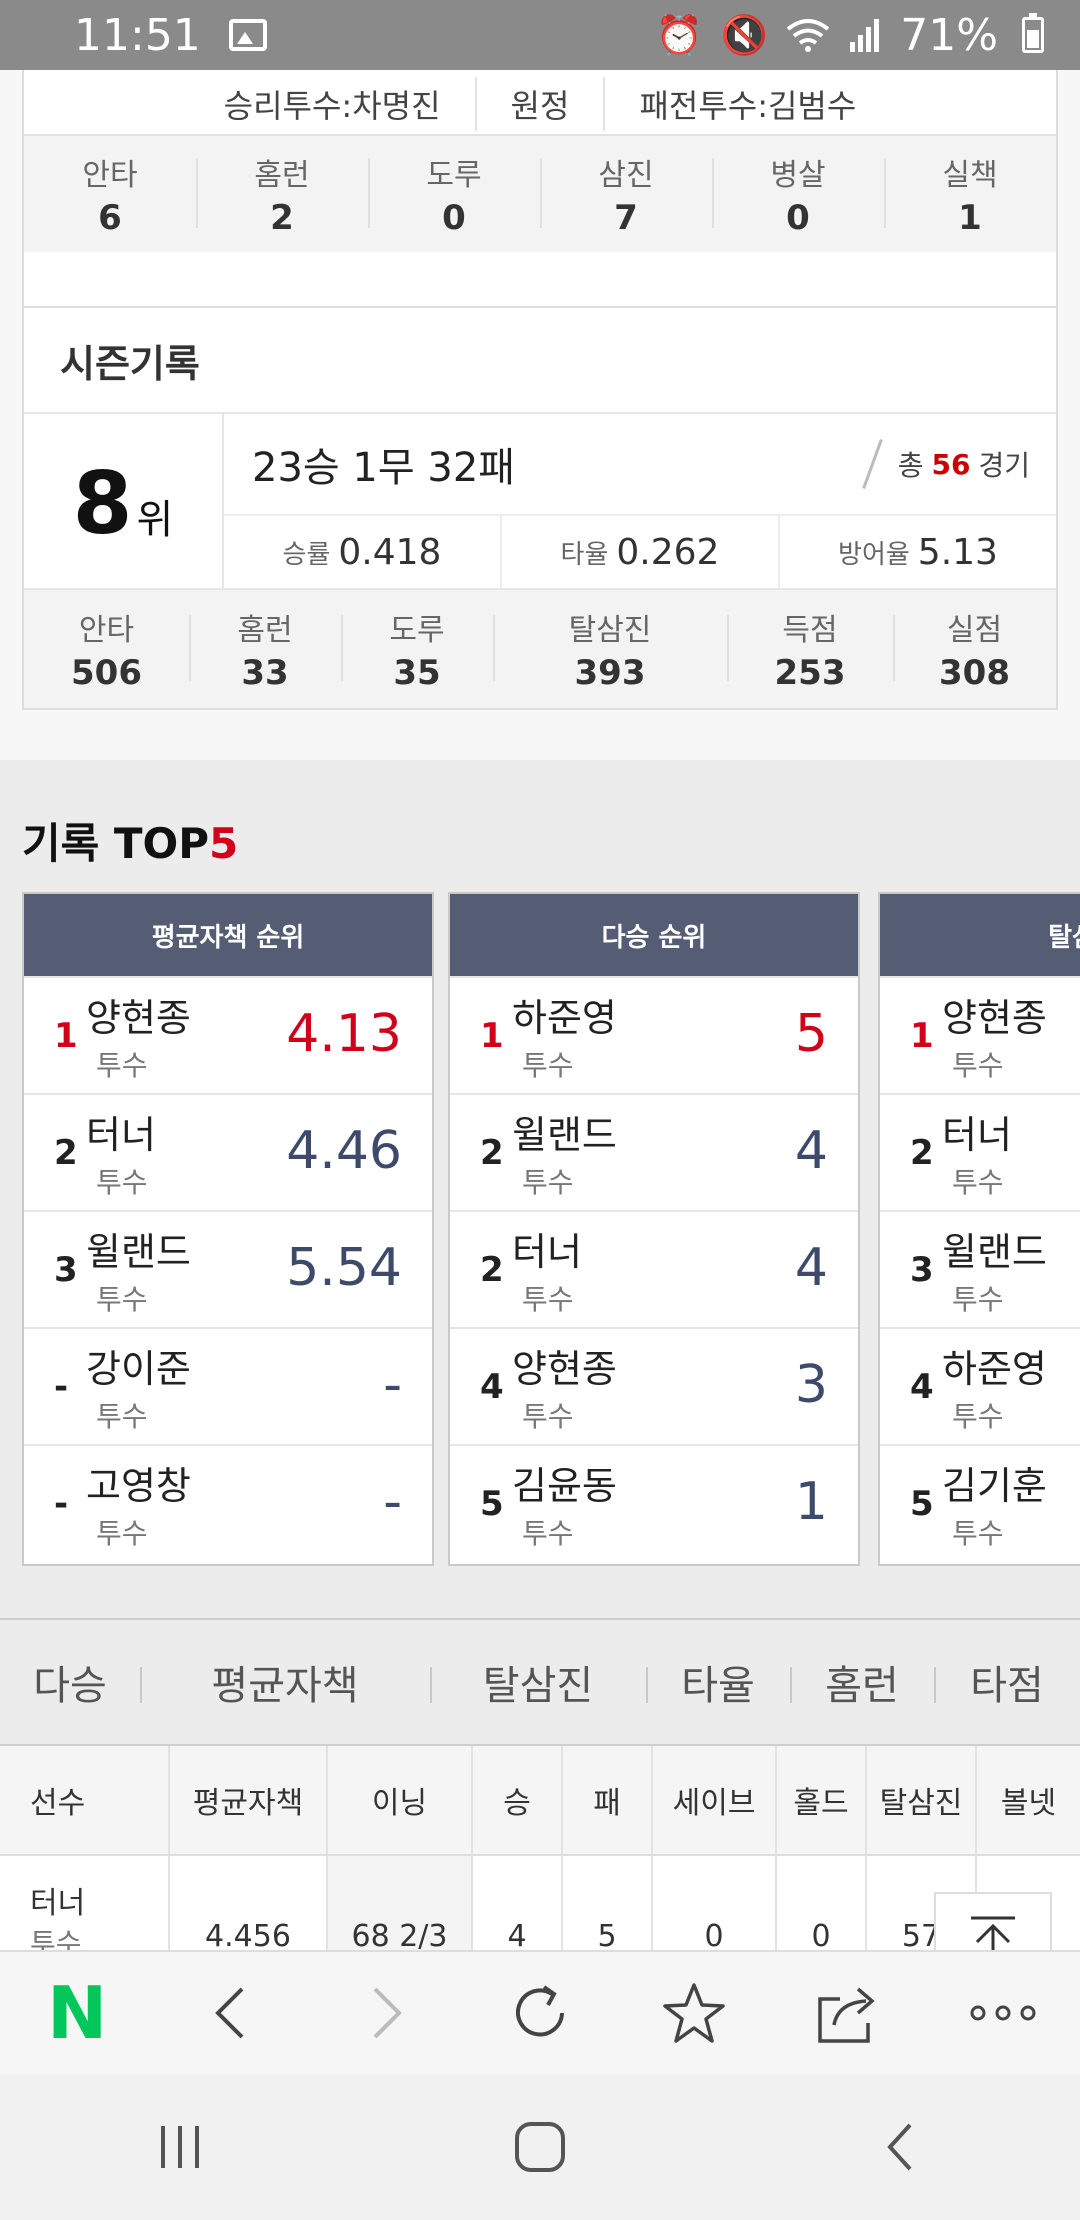  What do you see at coordinates (70, 1682) in the screenshot?
I see `tab-wins: 다승` at bounding box center [70, 1682].